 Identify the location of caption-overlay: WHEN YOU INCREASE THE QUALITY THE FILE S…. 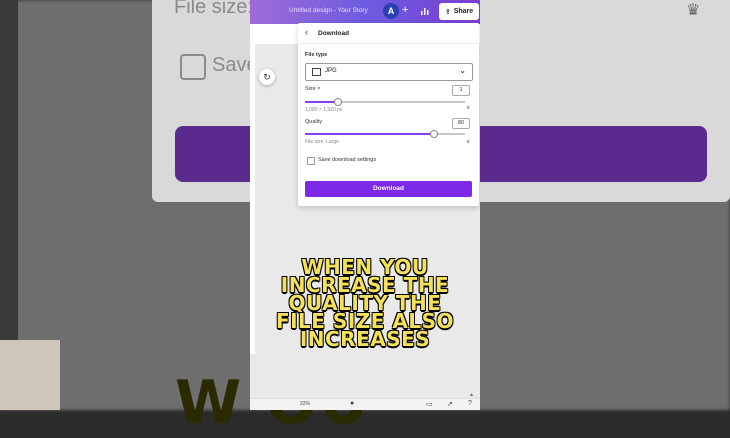
(365, 303).